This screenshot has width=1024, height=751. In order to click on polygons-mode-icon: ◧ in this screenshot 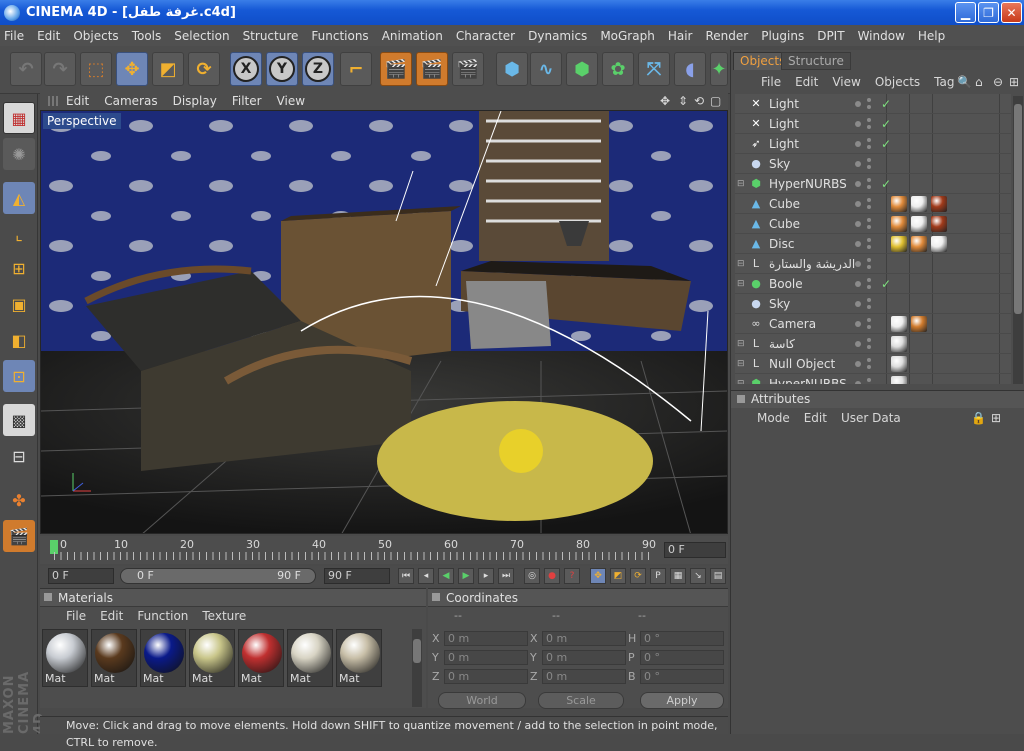, I will do `click(19, 340)`.